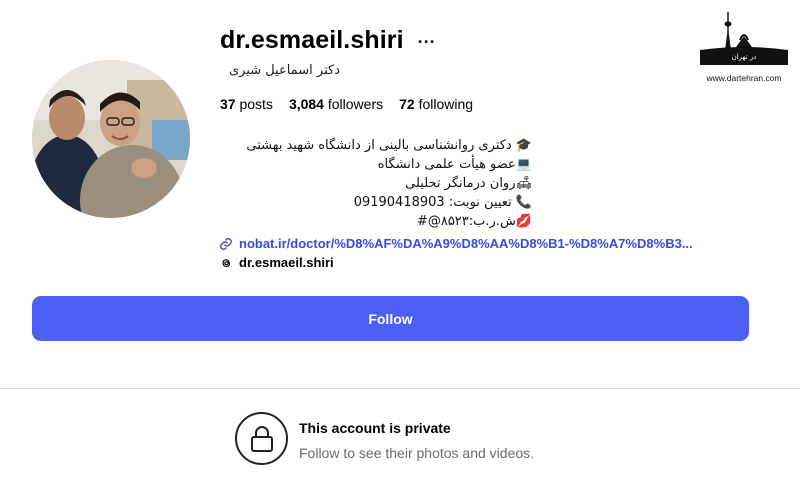 This screenshot has width=800, height=484. I want to click on lock-icon, so click(261, 438).